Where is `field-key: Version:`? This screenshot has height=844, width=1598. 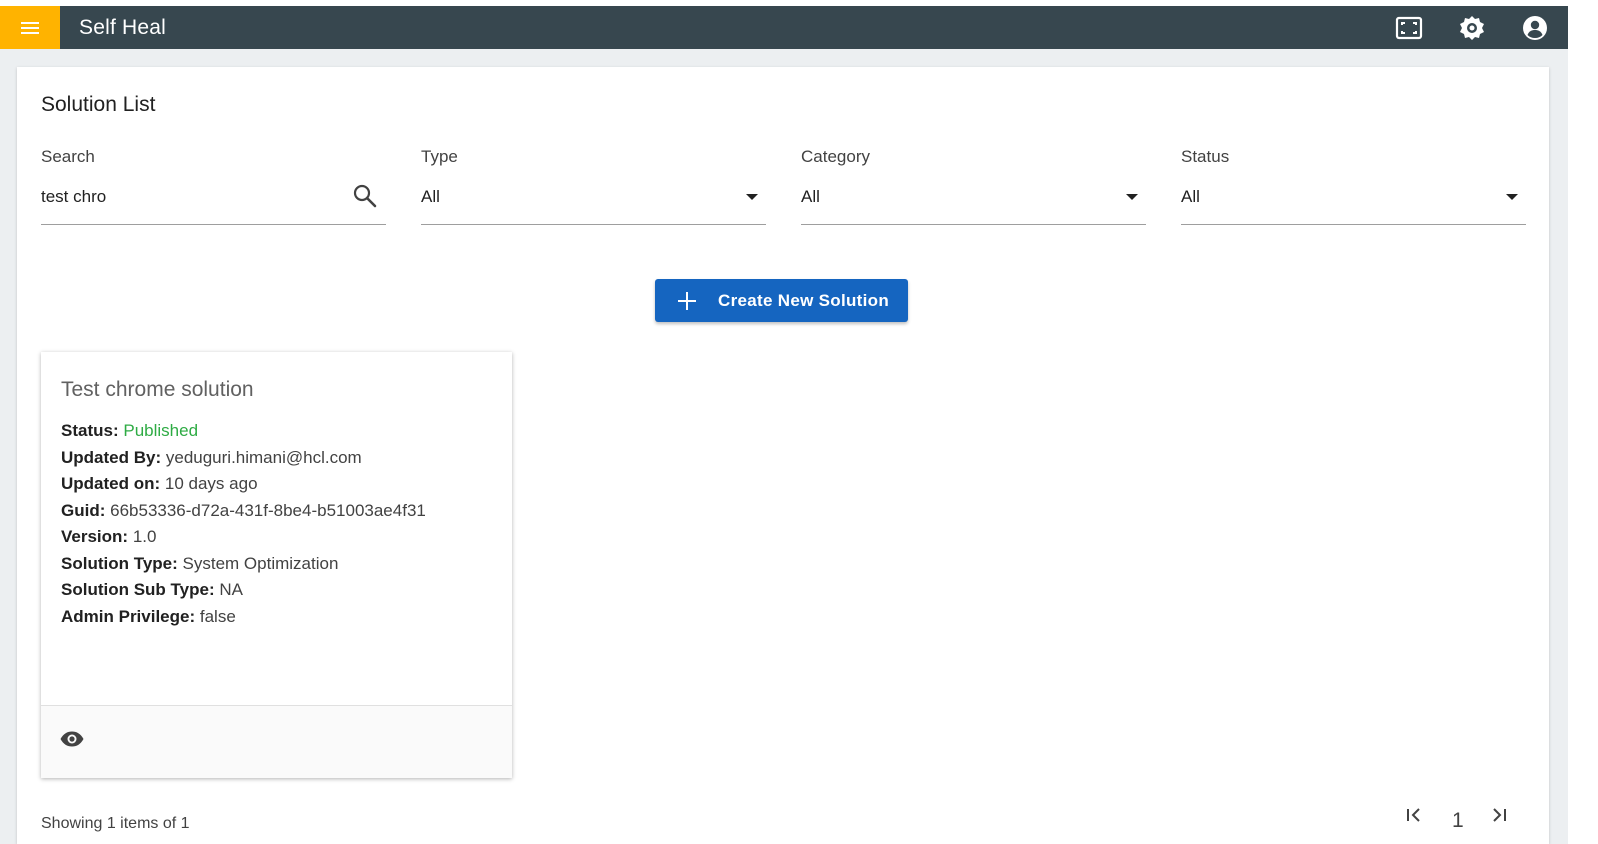
field-key: Version: is located at coordinates (95, 536).